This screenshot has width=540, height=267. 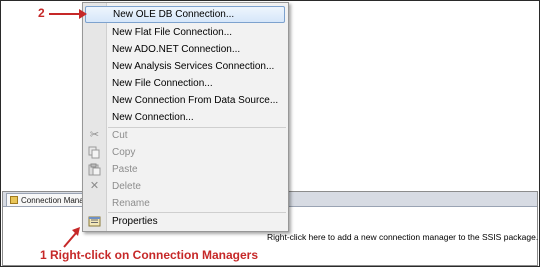 I want to click on connection-manager-icon, so click(x=14, y=200).